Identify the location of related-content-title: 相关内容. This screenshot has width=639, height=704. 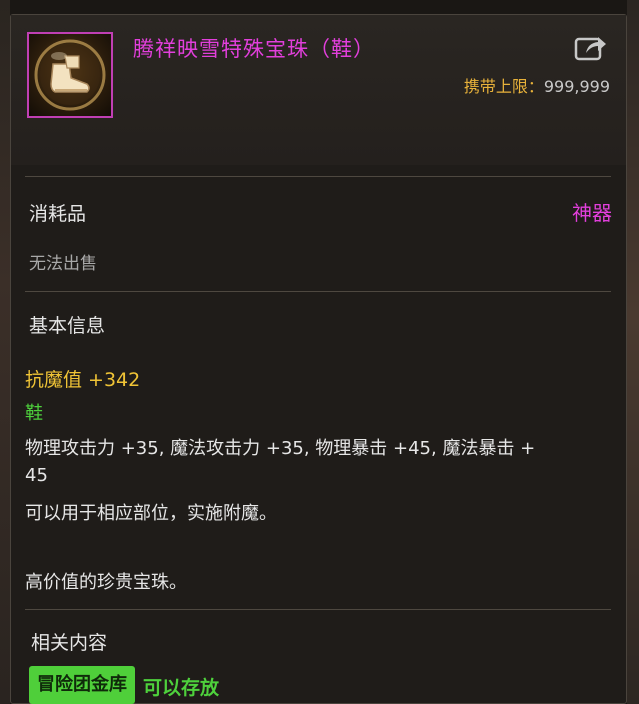
(69, 643).